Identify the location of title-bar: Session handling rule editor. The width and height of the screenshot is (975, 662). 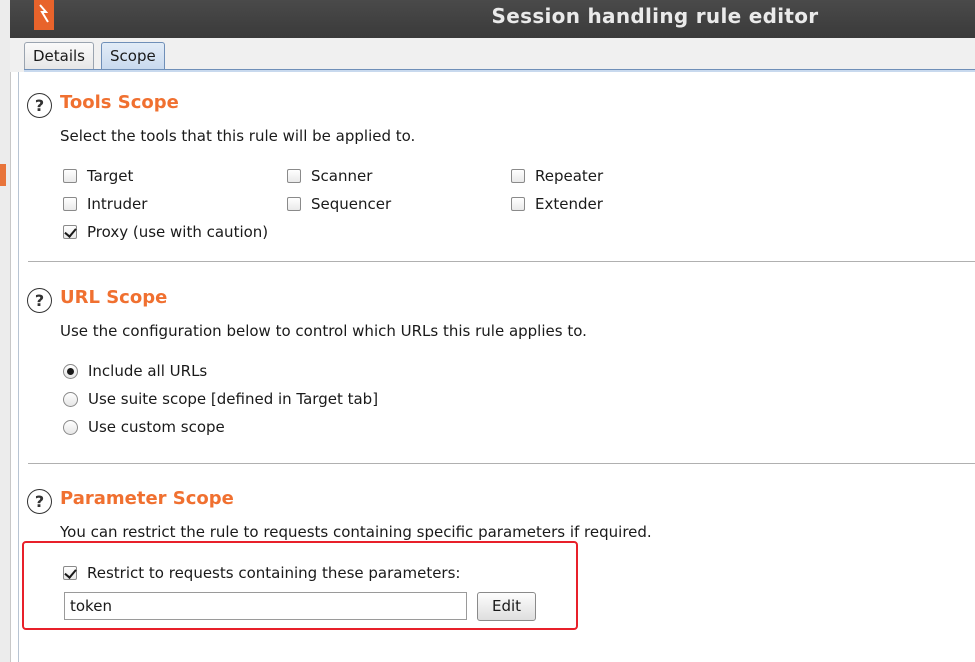
(492, 19).